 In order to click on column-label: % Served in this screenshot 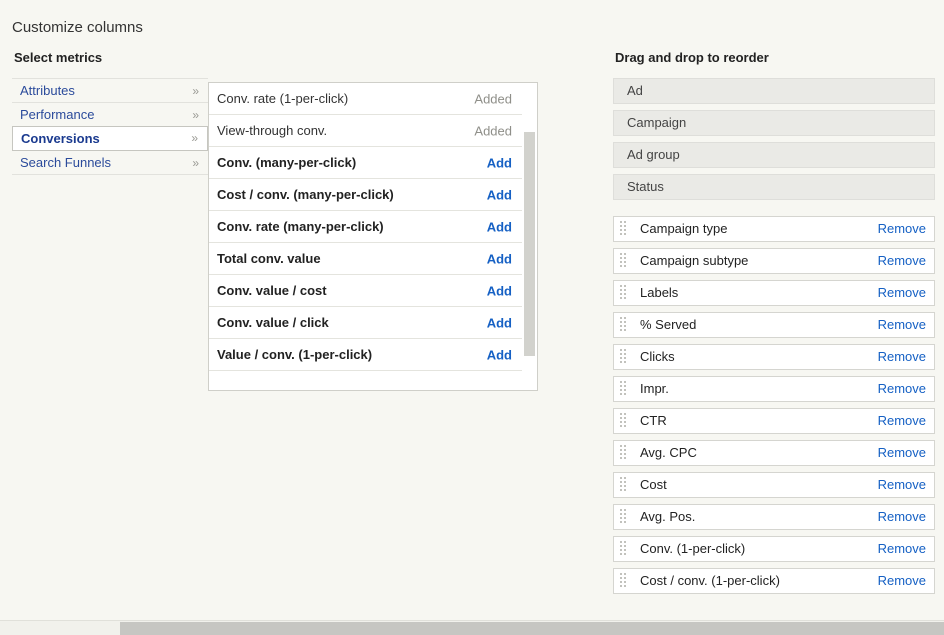, I will do `click(668, 324)`.